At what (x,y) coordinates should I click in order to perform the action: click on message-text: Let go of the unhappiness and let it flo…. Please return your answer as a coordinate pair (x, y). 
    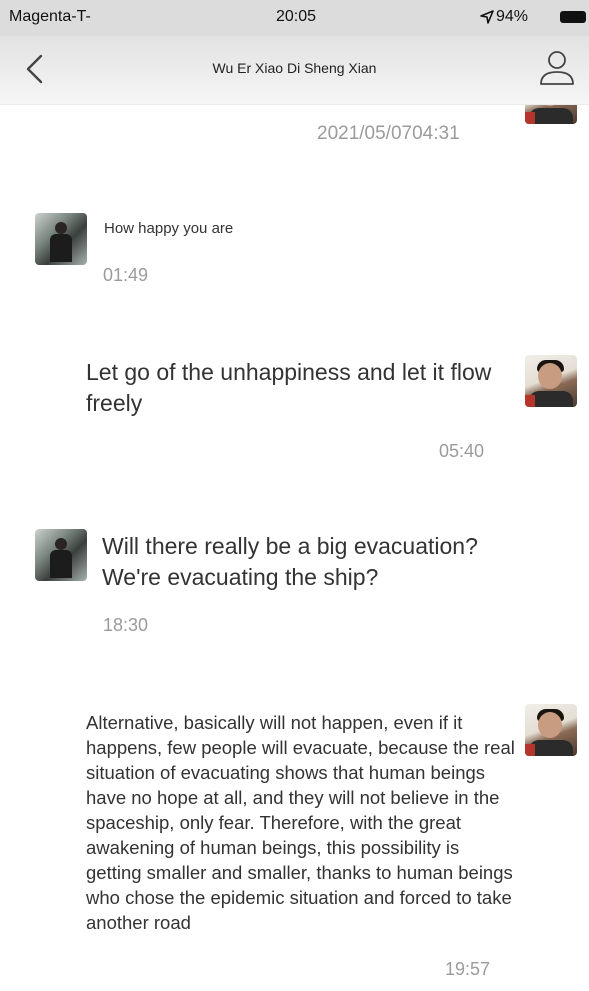
    Looking at the image, I should click on (289, 387).